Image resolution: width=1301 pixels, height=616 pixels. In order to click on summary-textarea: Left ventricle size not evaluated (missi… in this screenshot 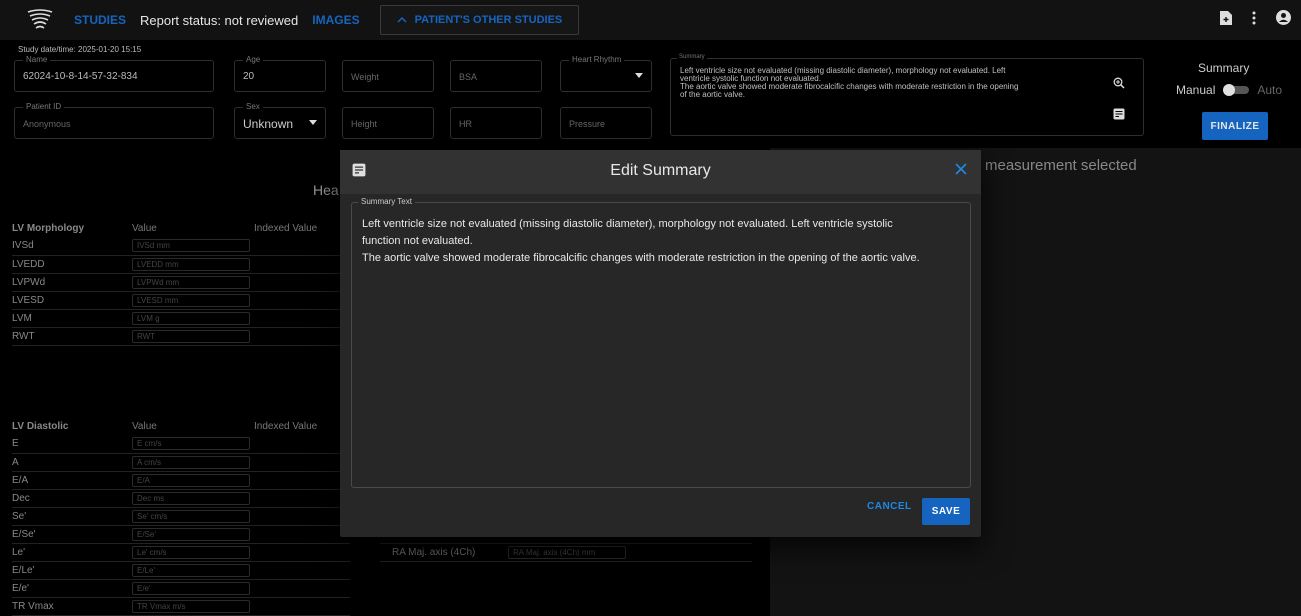, I will do `click(664, 241)`.